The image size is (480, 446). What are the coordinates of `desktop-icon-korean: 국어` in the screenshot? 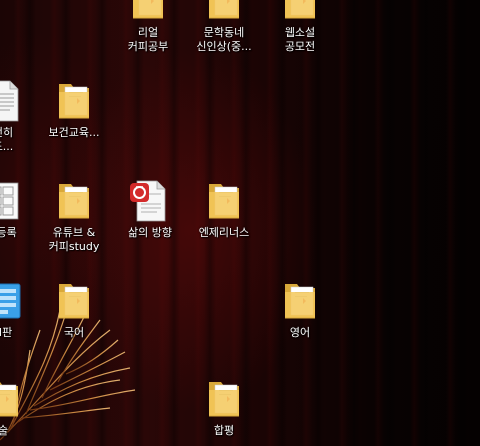 It's located at (74, 309).